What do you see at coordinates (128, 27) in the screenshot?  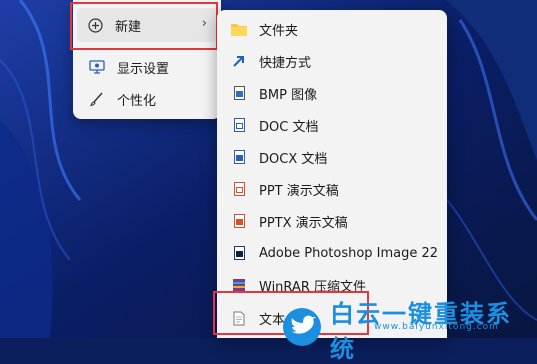 I see `new-menu-label: 新建` at bounding box center [128, 27].